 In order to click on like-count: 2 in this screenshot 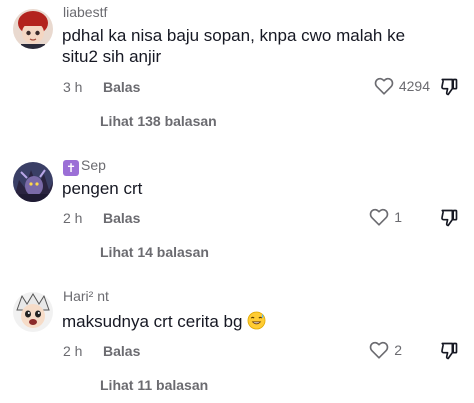, I will do `click(398, 350)`.